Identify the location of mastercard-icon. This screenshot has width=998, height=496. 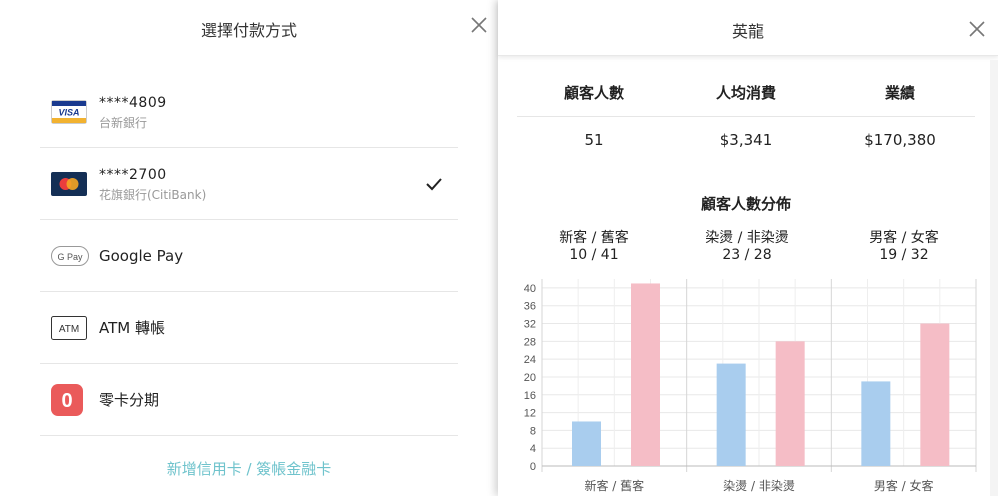
(69, 184).